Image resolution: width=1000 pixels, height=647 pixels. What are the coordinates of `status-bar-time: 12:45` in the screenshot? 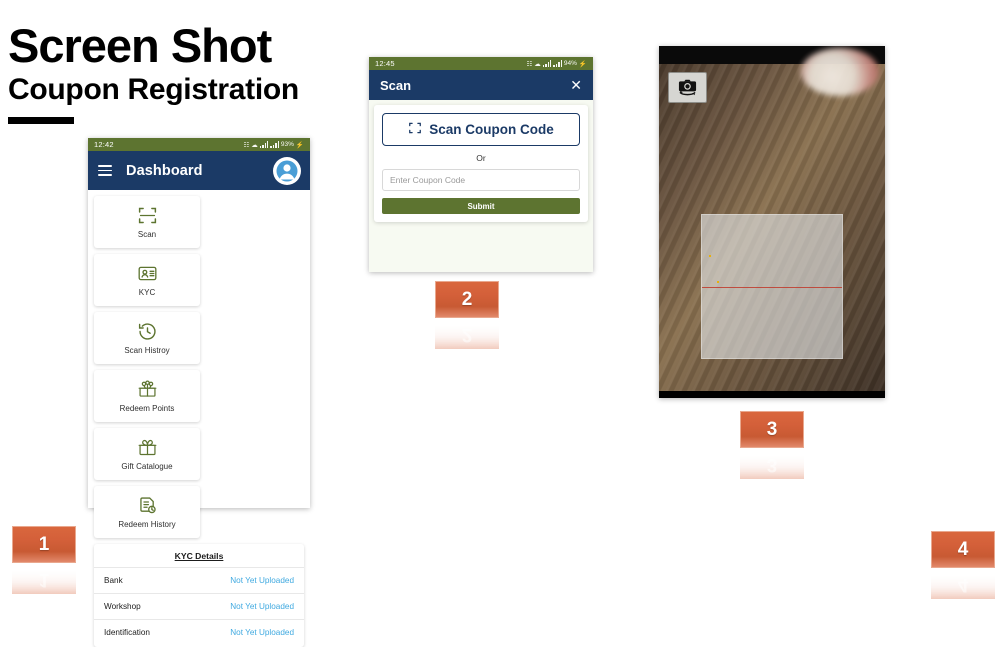 It's located at (385, 63).